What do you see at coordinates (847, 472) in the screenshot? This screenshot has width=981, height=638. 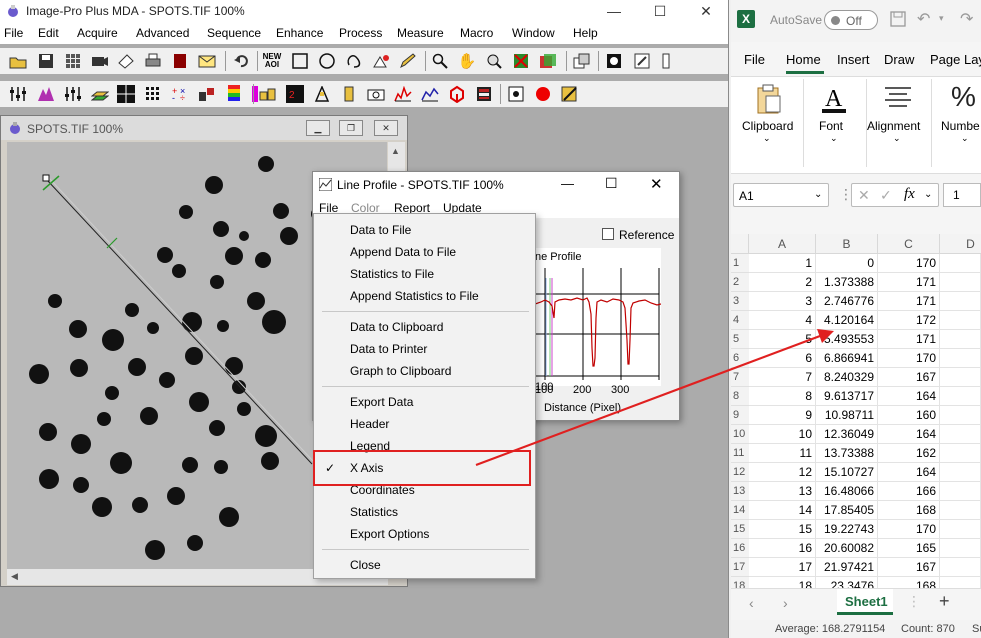 I see `cell-b: 15.10727` at bounding box center [847, 472].